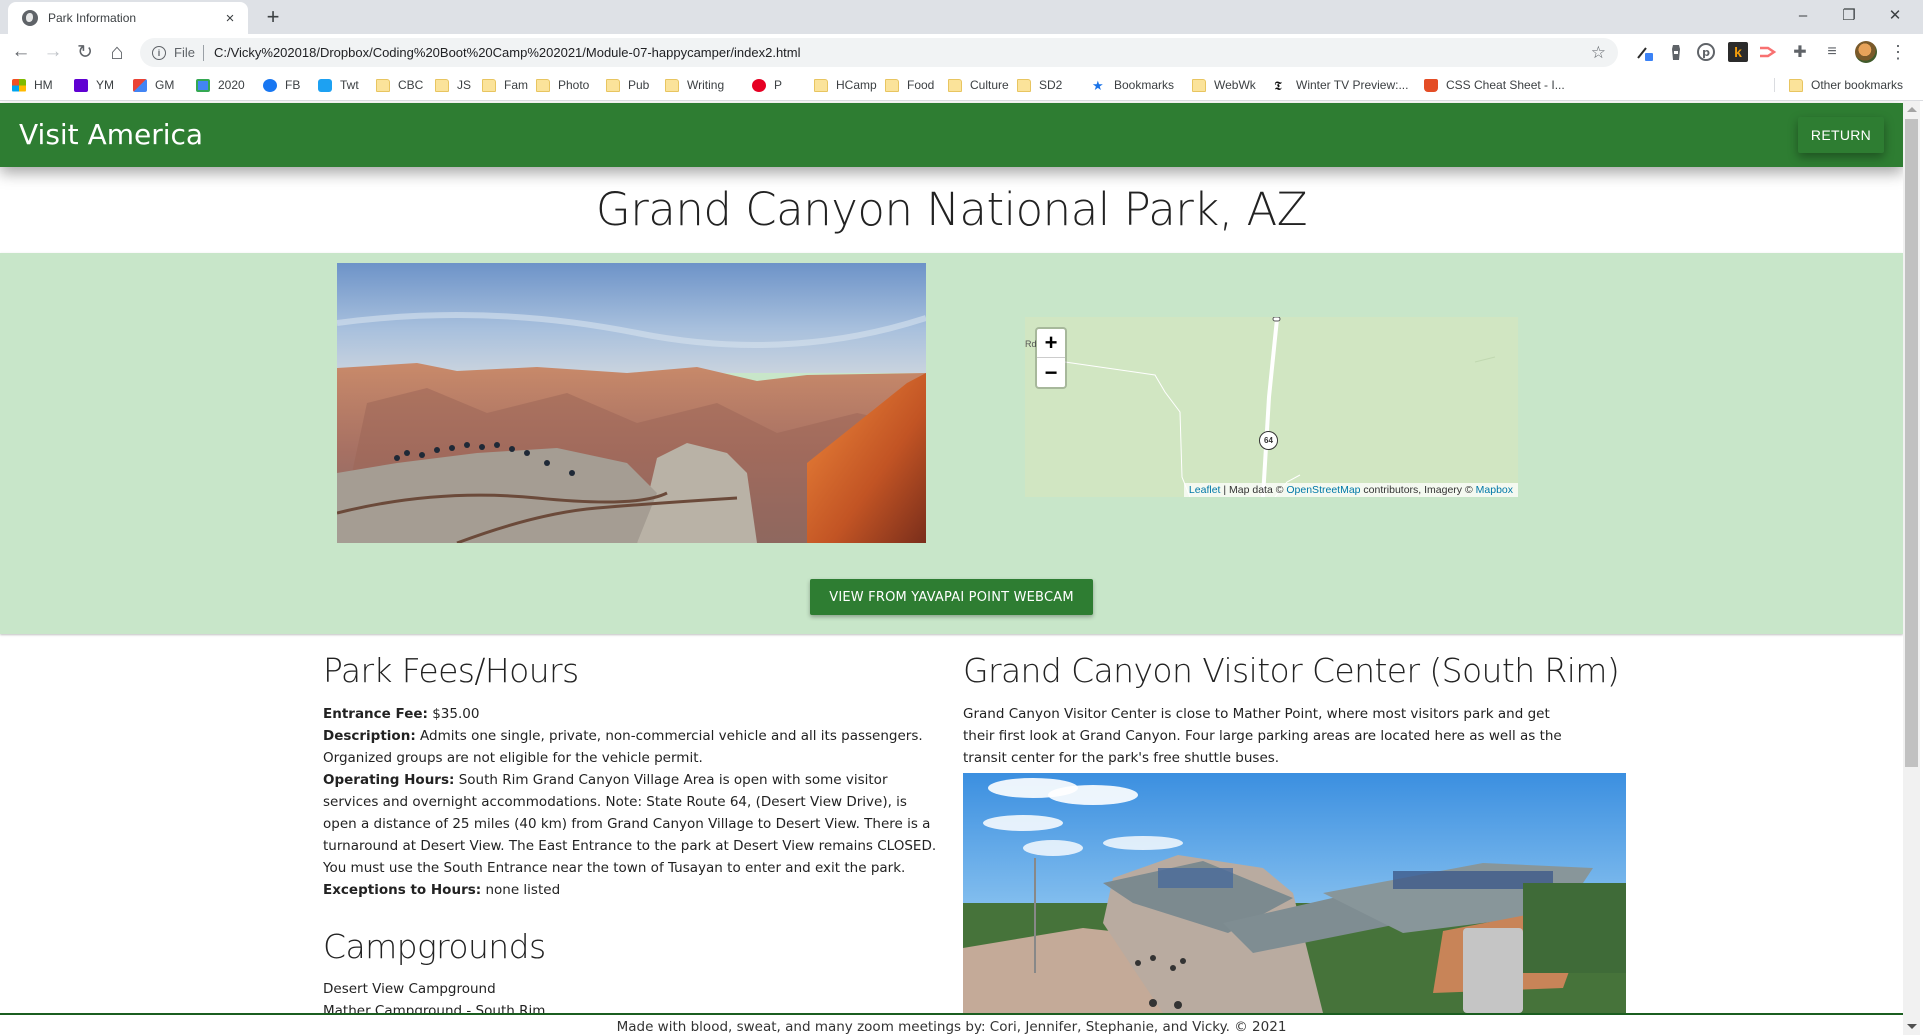  Describe the element at coordinates (111, 134) in the screenshot. I see `site-brand: Visit America` at that location.